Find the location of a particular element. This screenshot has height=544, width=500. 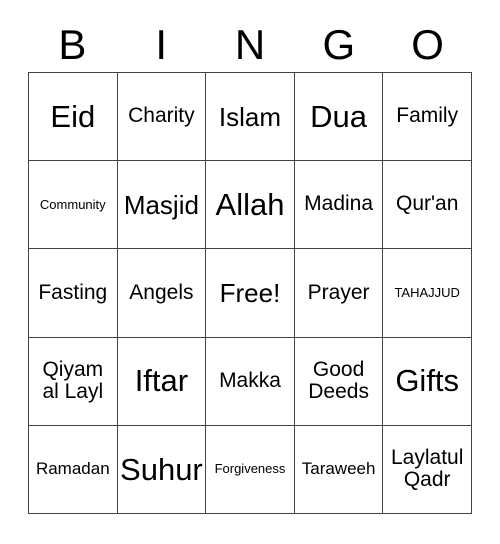

bingo-cell: Eid is located at coordinates (73, 117).